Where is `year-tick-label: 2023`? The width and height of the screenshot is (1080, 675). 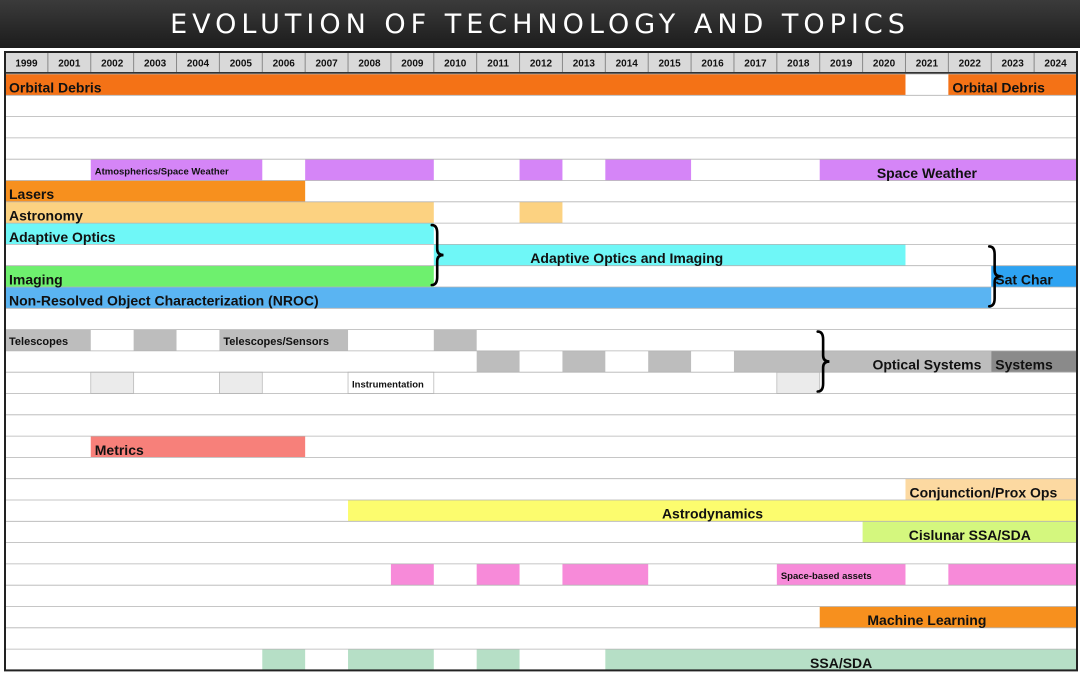 year-tick-label: 2023 is located at coordinates (1013, 64).